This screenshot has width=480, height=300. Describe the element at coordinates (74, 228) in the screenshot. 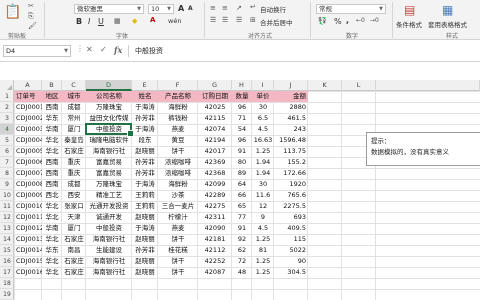

I see `table-cell: 厦门` at that location.